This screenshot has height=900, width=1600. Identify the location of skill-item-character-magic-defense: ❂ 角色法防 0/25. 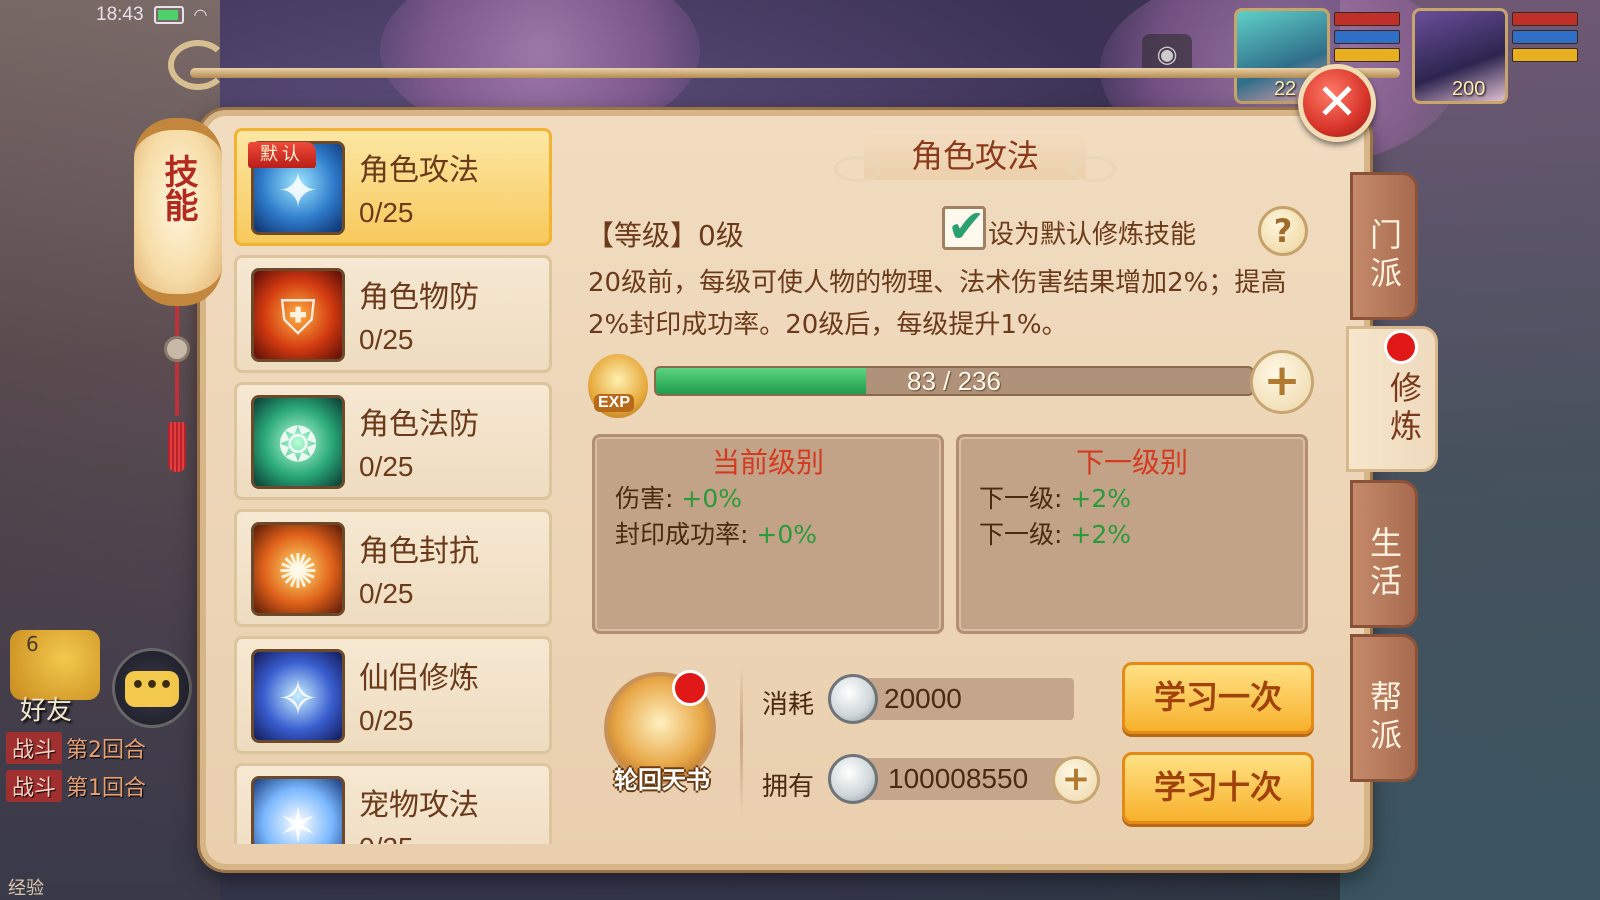
(393, 441).